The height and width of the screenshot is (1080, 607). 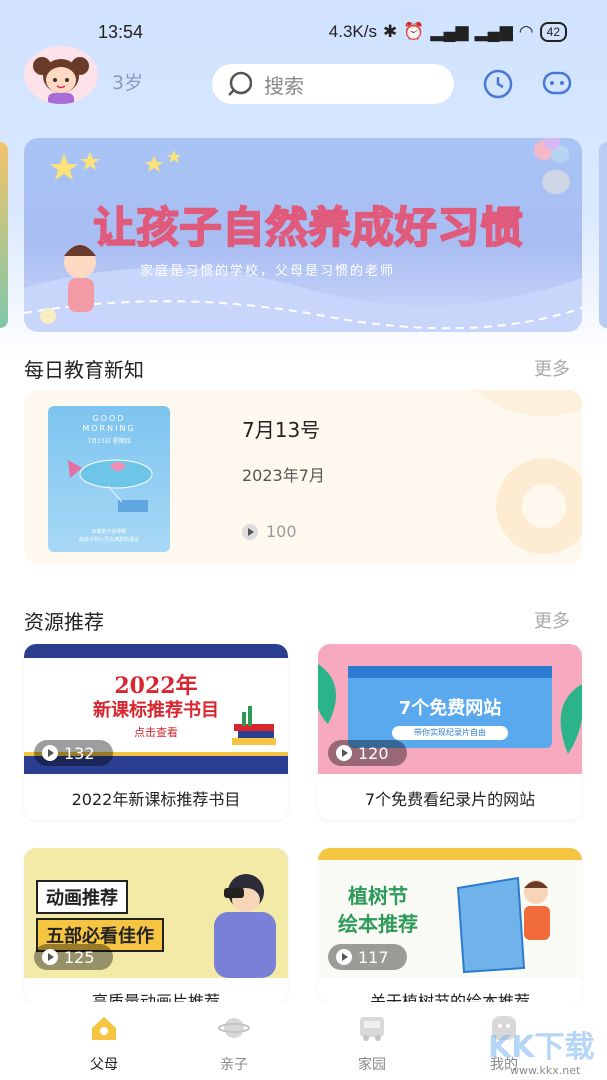 I want to click on daily-news-views: 100, so click(x=269, y=531).